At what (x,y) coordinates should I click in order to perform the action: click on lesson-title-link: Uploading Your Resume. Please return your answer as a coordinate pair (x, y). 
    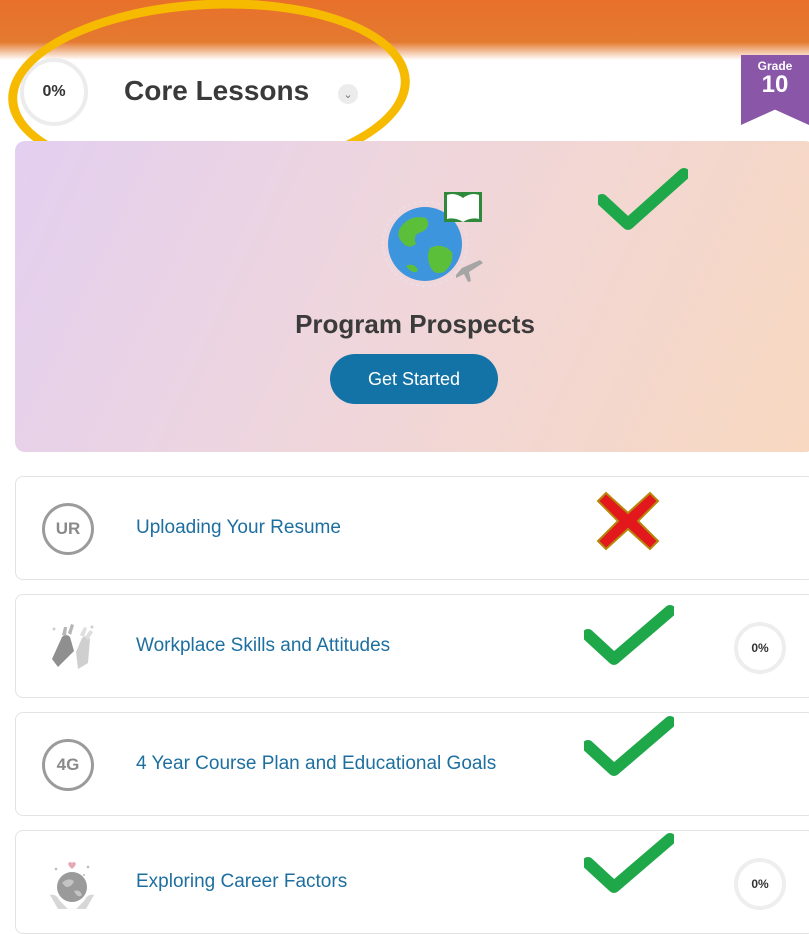
    Looking at the image, I should click on (238, 528).